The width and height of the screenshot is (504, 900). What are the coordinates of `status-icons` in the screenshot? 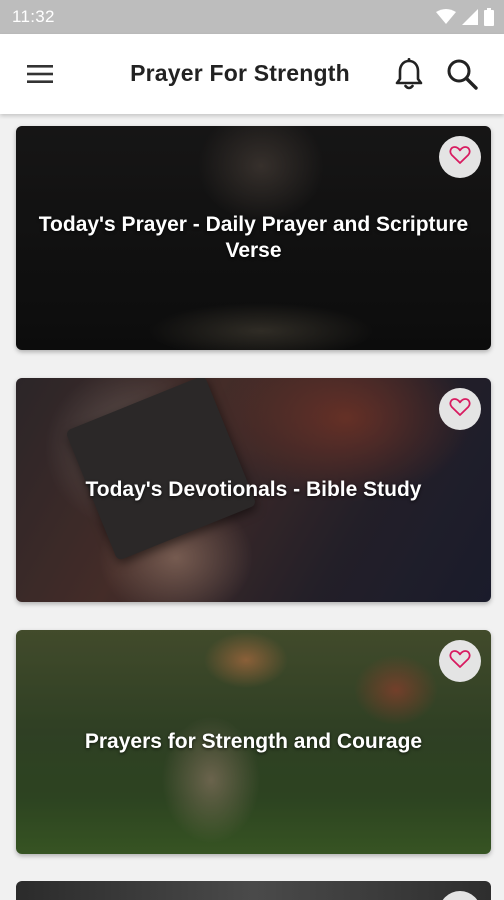 It's located at (465, 17).